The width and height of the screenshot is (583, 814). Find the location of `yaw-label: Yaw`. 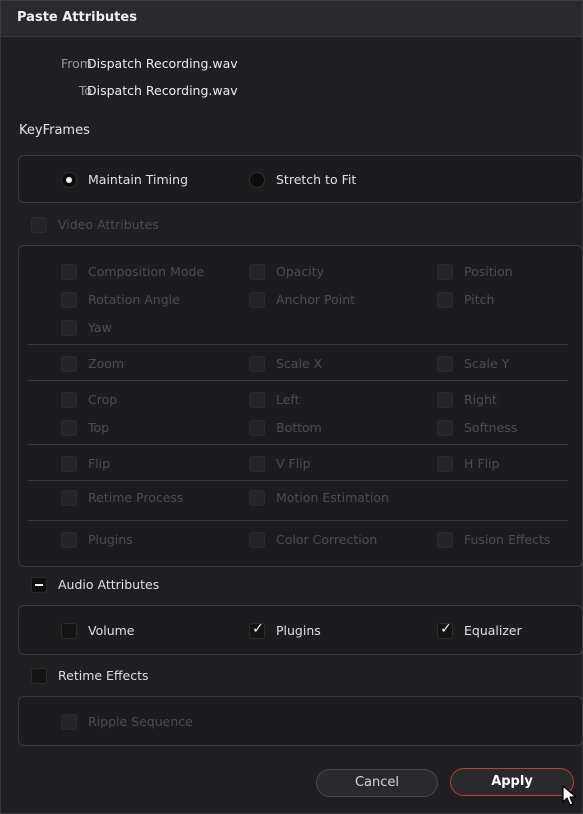

yaw-label: Yaw is located at coordinates (100, 327).